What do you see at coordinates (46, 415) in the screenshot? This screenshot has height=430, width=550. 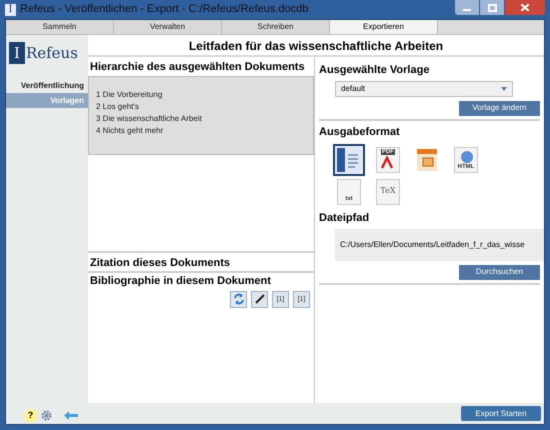 I see `settings-icon` at bounding box center [46, 415].